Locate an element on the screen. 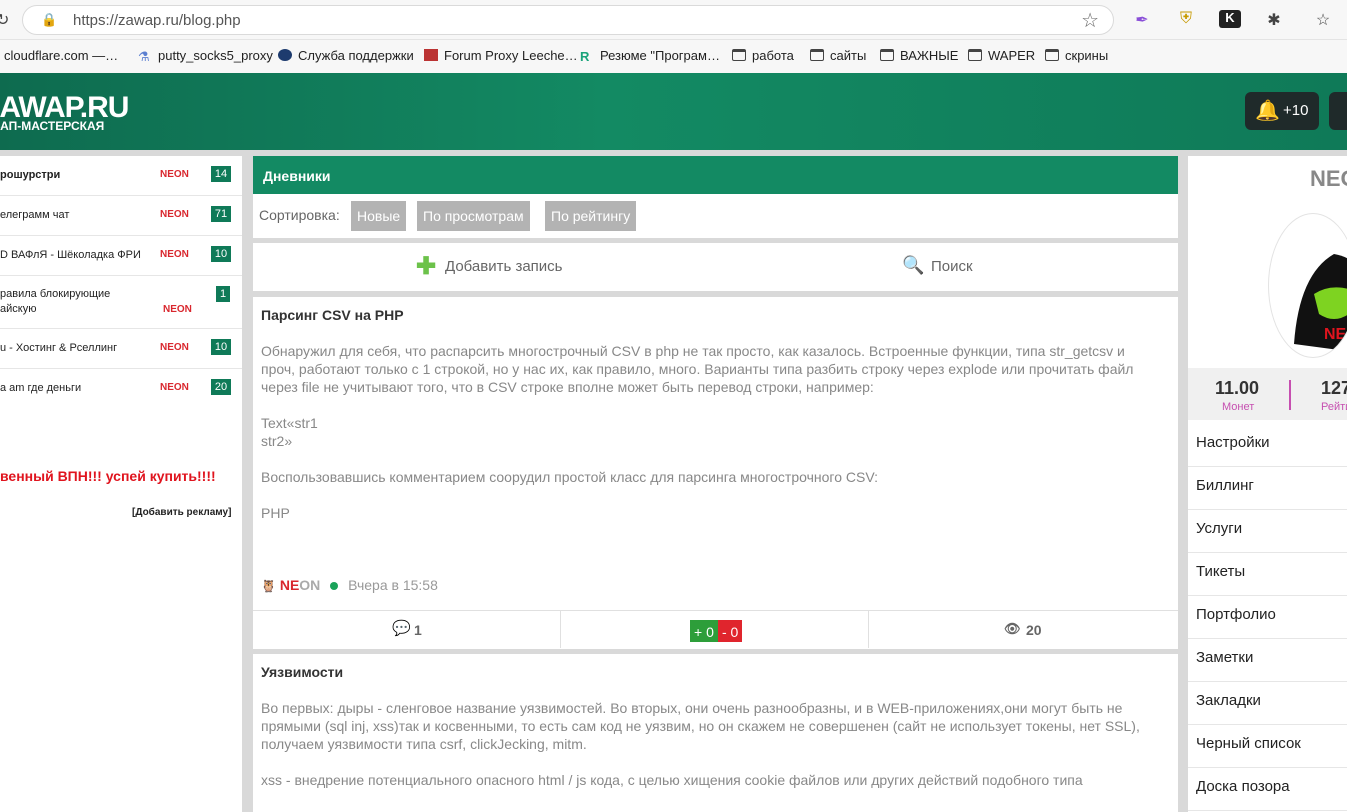 The height and width of the screenshot is (812, 1347). add-ad-link: [Добавить рекламу] is located at coordinates (181, 512).